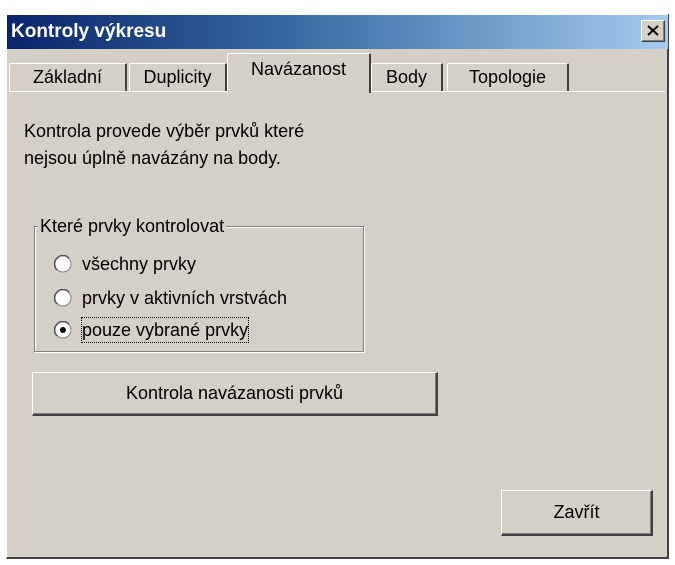 The height and width of the screenshot is (565, 675). I want to click on close-icon, so click(653, 30).